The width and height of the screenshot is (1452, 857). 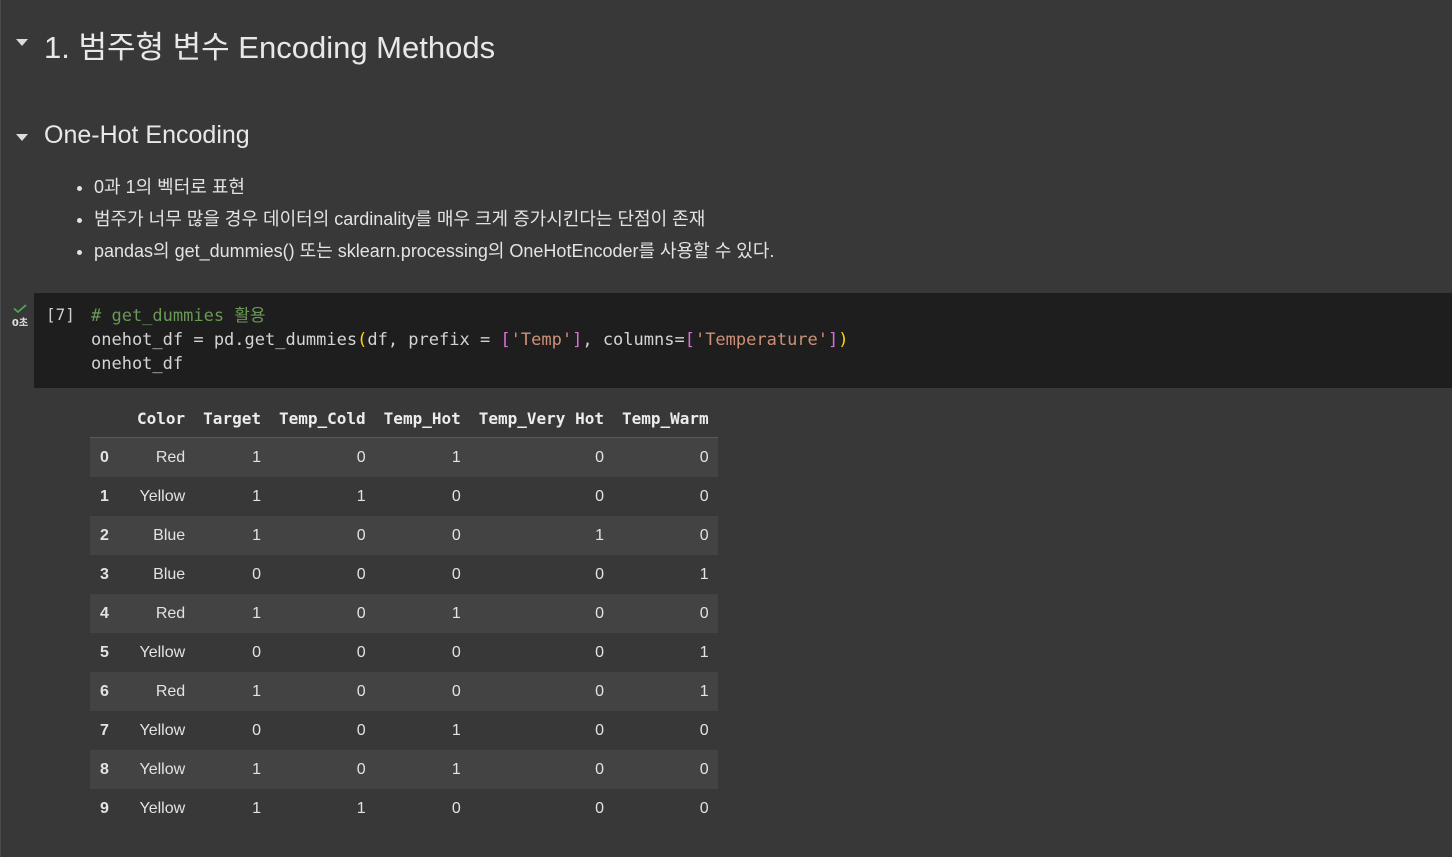 I want to click on code-token: (, so click(x=362, y=340).